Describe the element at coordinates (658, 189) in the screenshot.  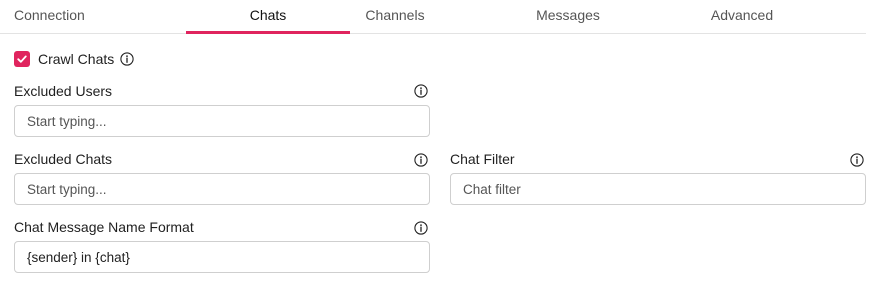
I see `chat-filter-input` at that location.